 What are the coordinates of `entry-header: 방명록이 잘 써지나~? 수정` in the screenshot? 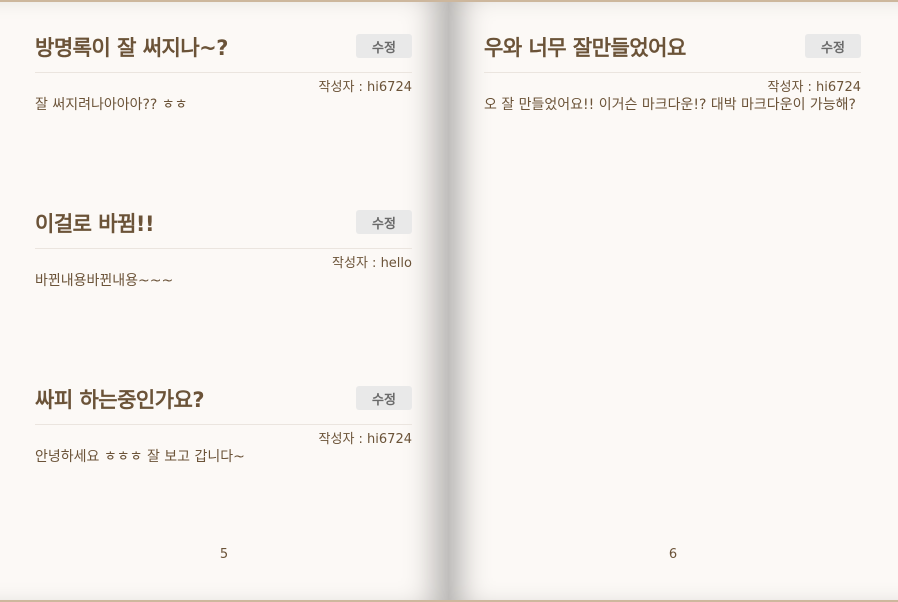 It's located at (223, 37).